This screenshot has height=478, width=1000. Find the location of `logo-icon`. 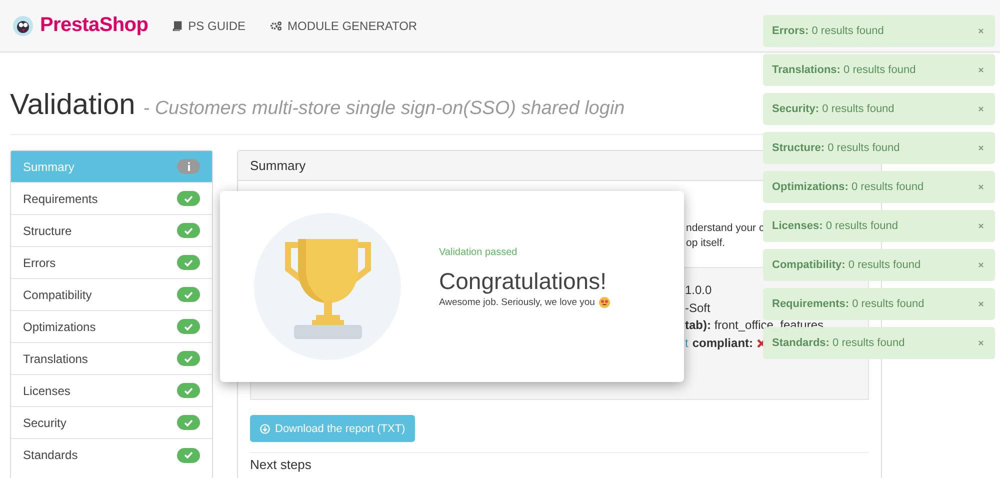

logo-icon is located at coordinates (23, 25).